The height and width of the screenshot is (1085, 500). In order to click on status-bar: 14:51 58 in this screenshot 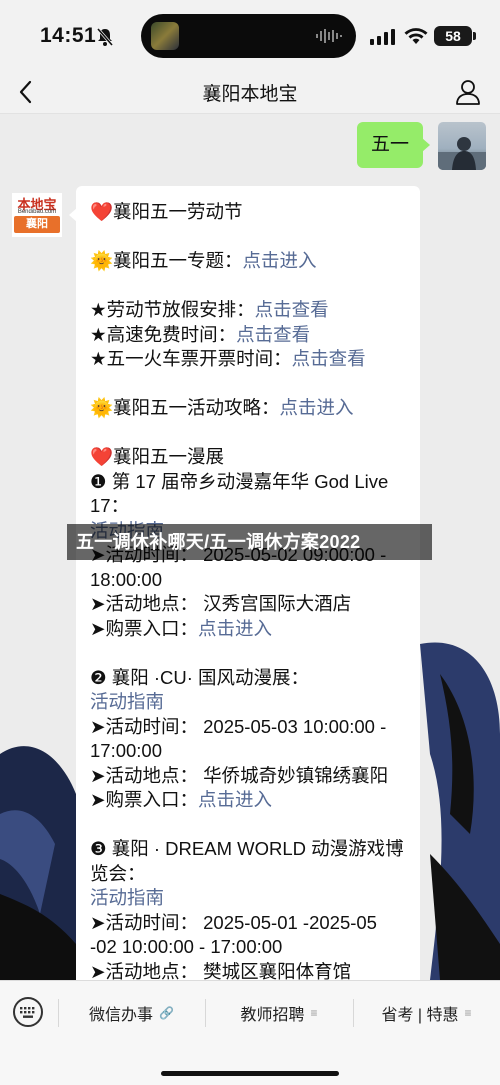, I will do `click(250, 35)`.